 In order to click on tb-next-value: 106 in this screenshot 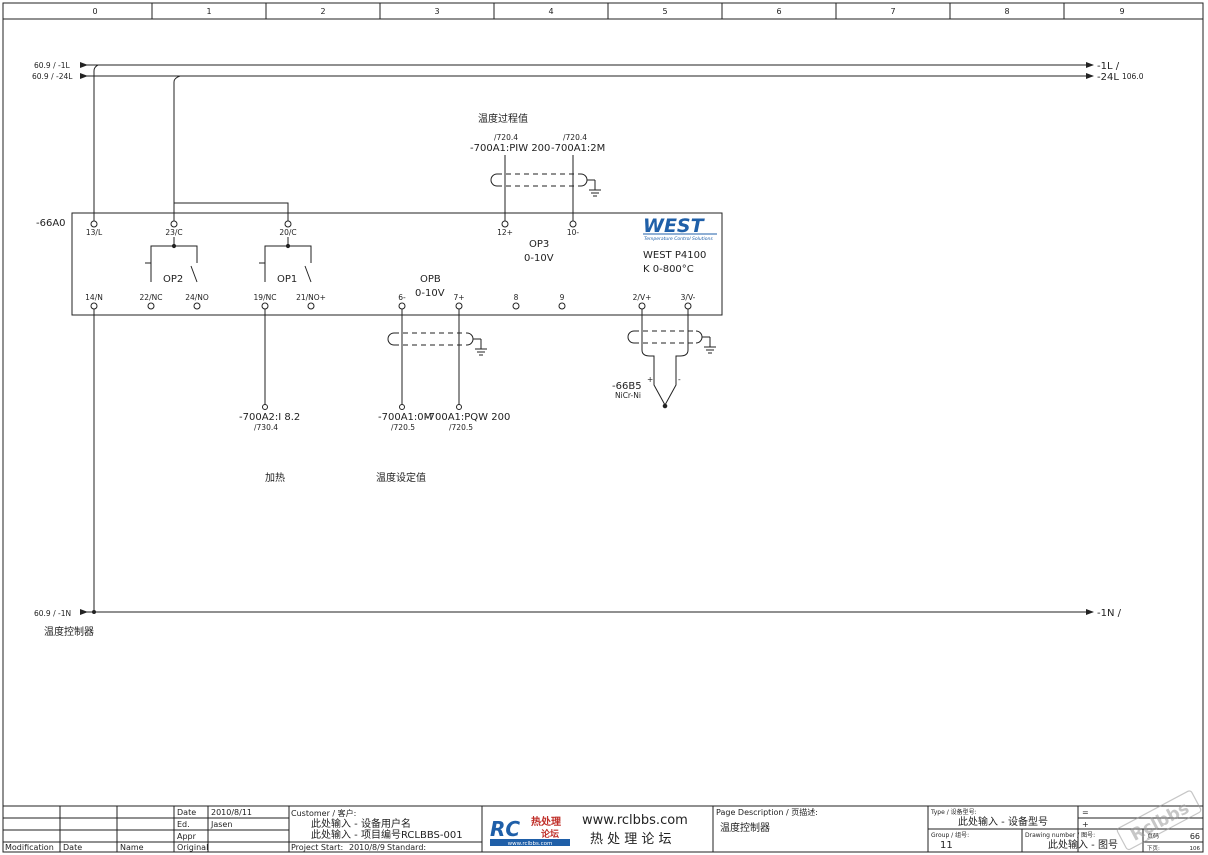, I will do `click(1195, 849)`.